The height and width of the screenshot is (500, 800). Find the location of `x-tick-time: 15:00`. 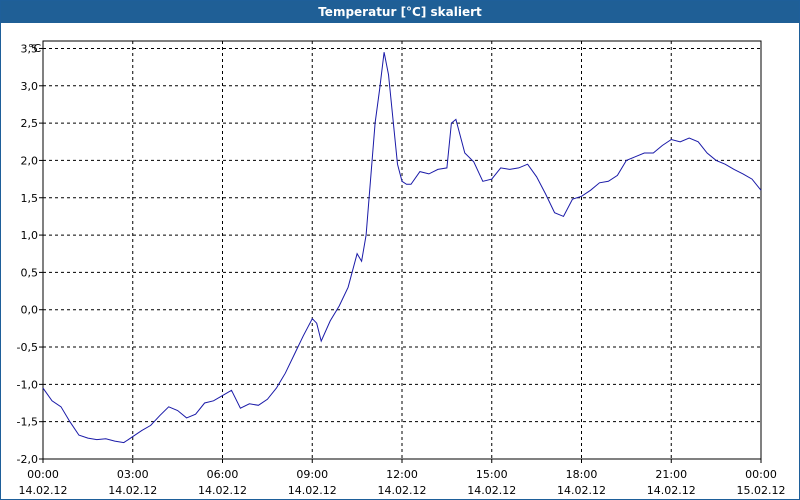

x-tick-time: 15:00 is located at coordinates (492, 474).